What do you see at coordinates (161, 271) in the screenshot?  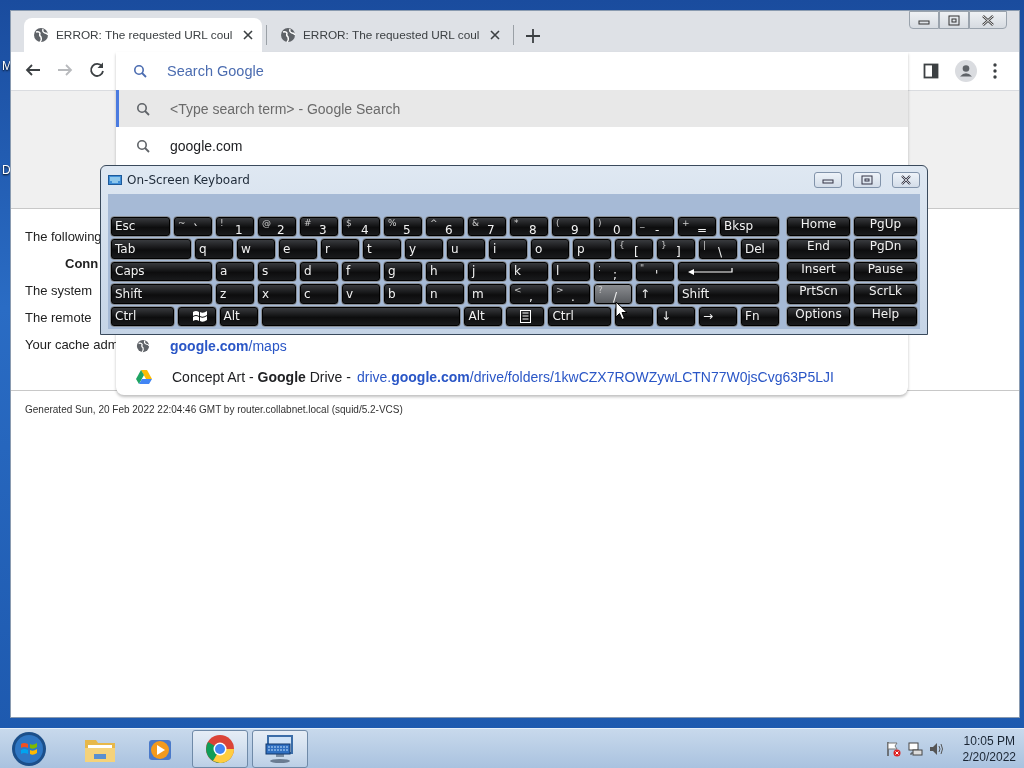 I see `keyboard-key: Caps` at bounding box center [161, 271].